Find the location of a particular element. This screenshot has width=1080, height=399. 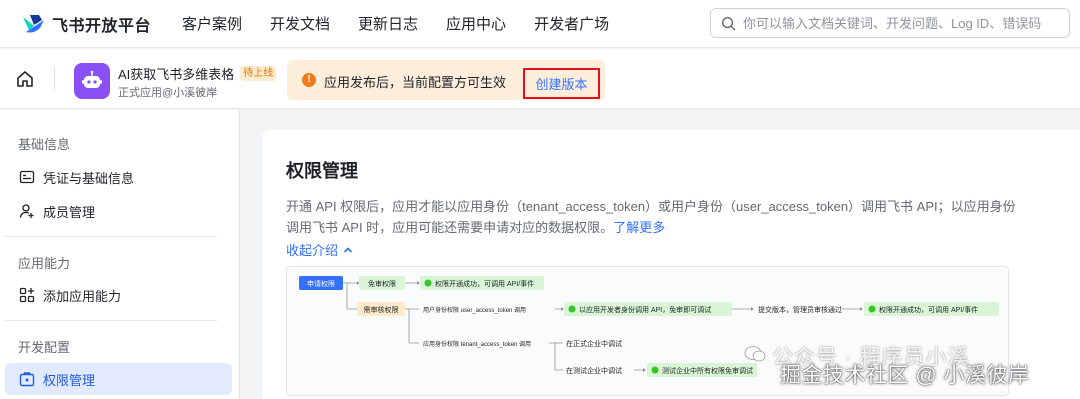

nav-item-changelog: 更新日志 is located at coordinates (388, 23).